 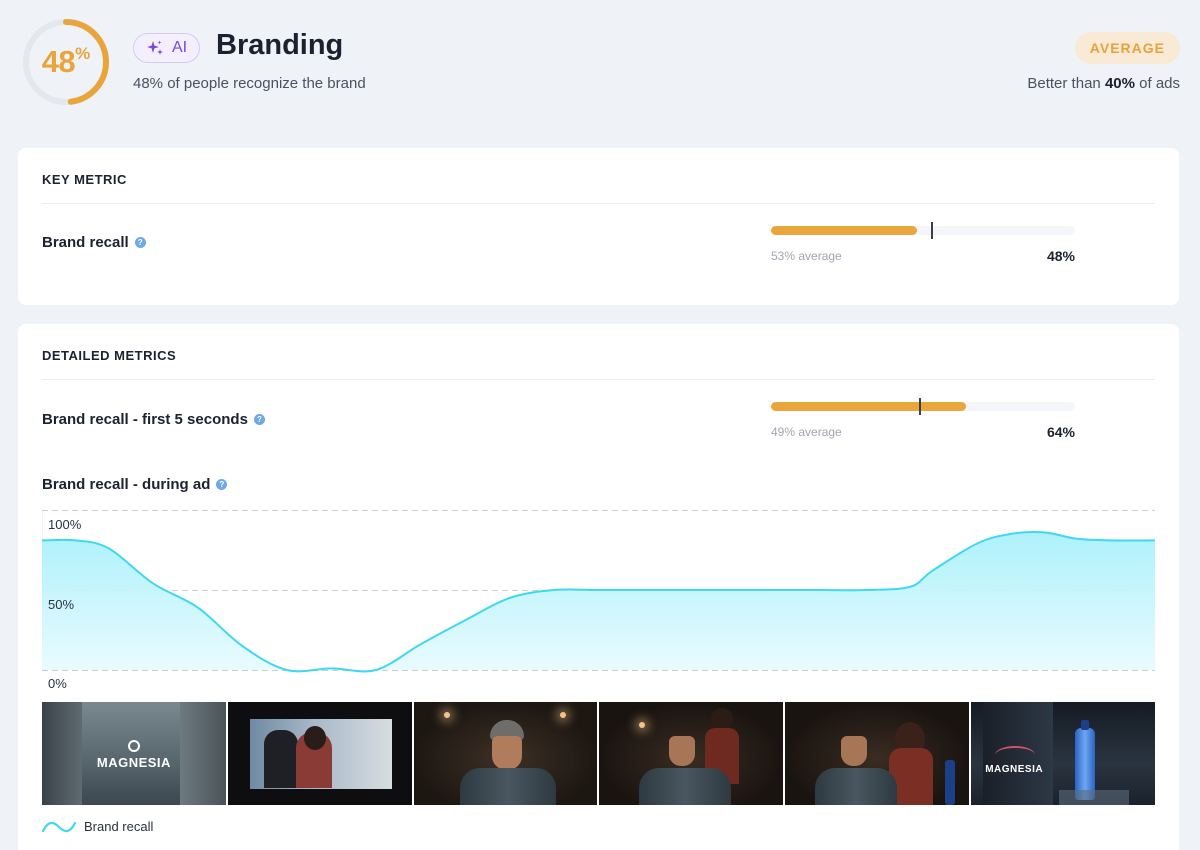 What do you see at coordinates (126, 484) in the screenshot?
I see `during-text: Brand recall - during ad` at bounding box center [126, 484].